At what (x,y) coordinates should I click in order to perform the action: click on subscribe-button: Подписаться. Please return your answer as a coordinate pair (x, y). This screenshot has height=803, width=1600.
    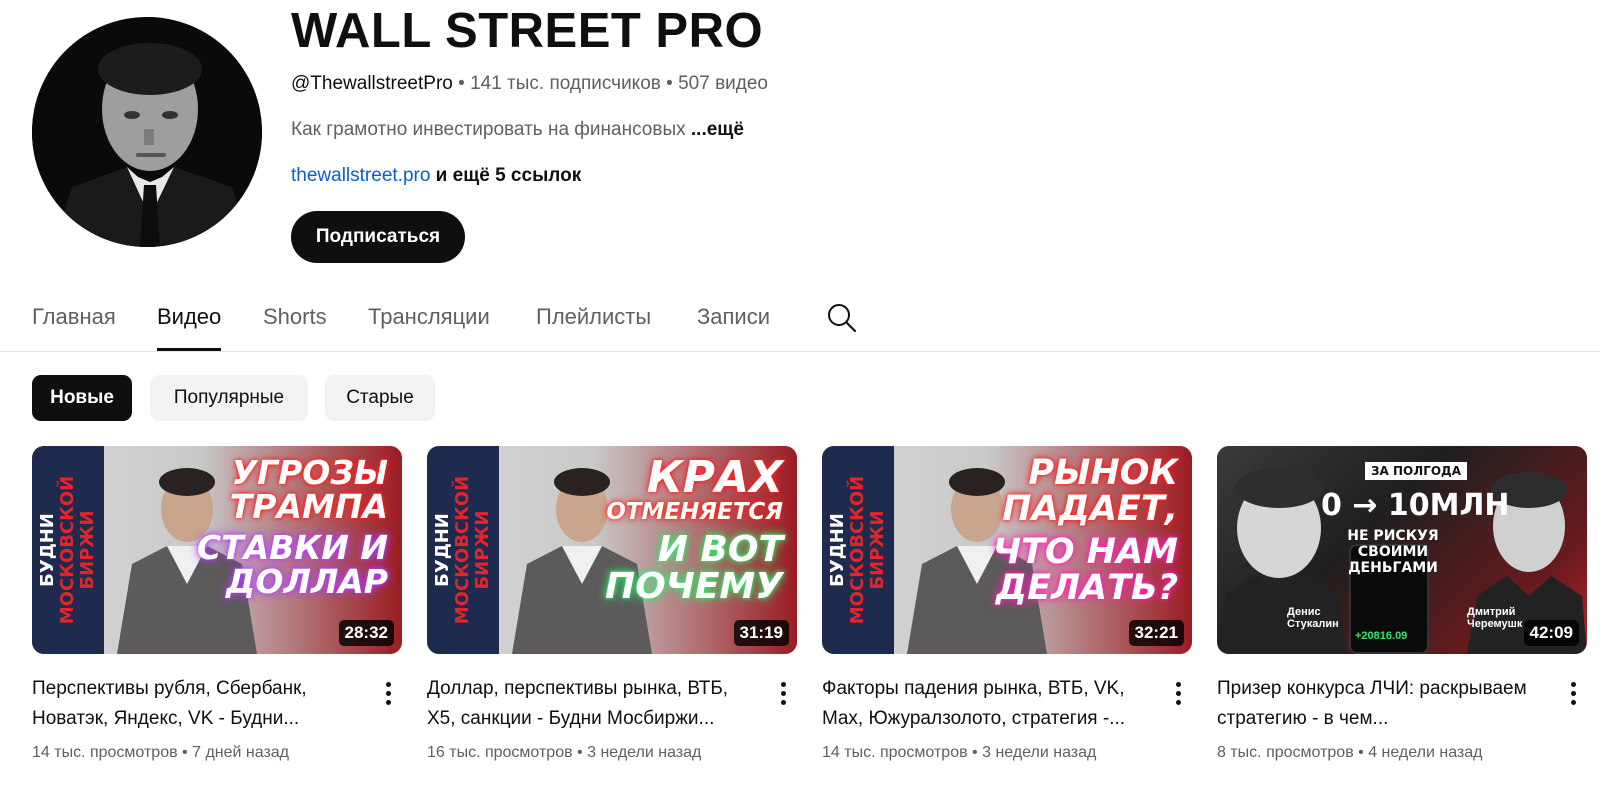
    Looking at the image, I should click on (378, 237).